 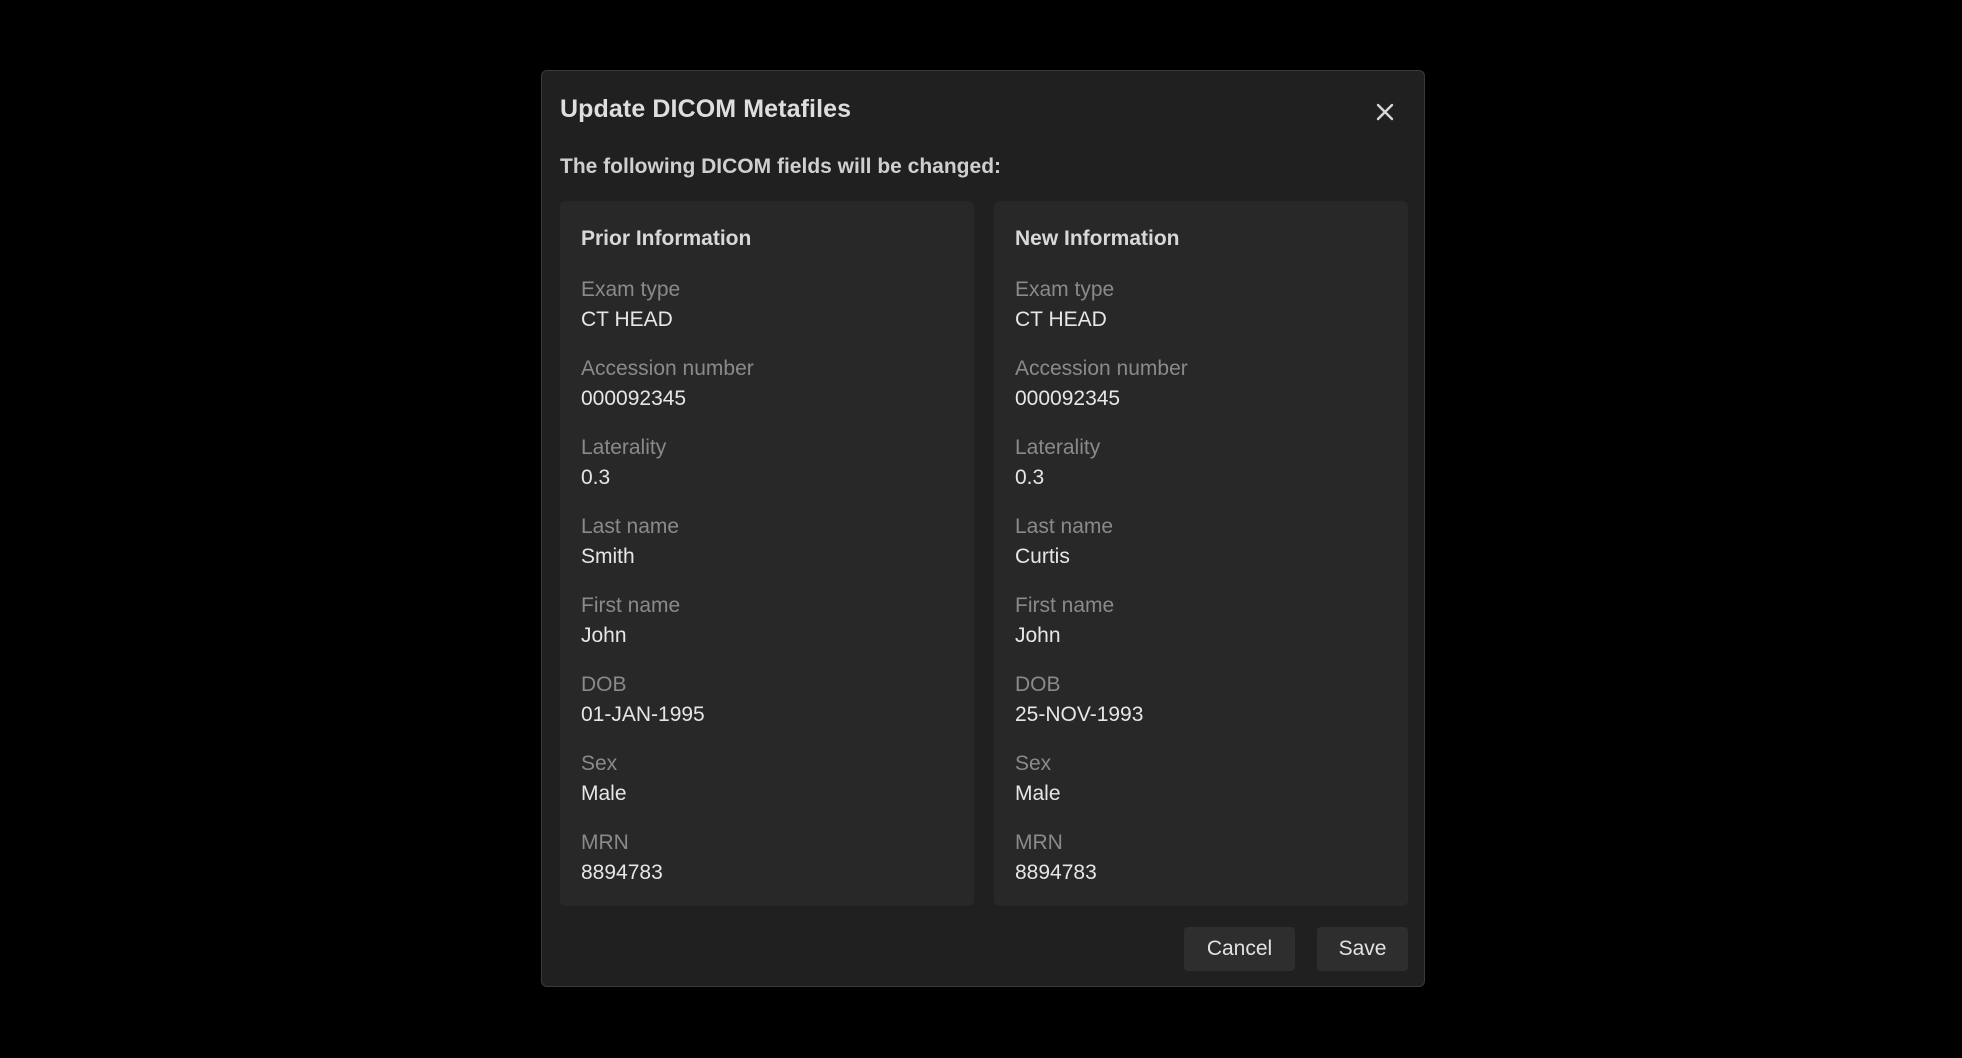 What do you see at coordinates (1042, 556) in the screenshot?
I see `field-value: Curtis` at bounding box center [1042, 556].